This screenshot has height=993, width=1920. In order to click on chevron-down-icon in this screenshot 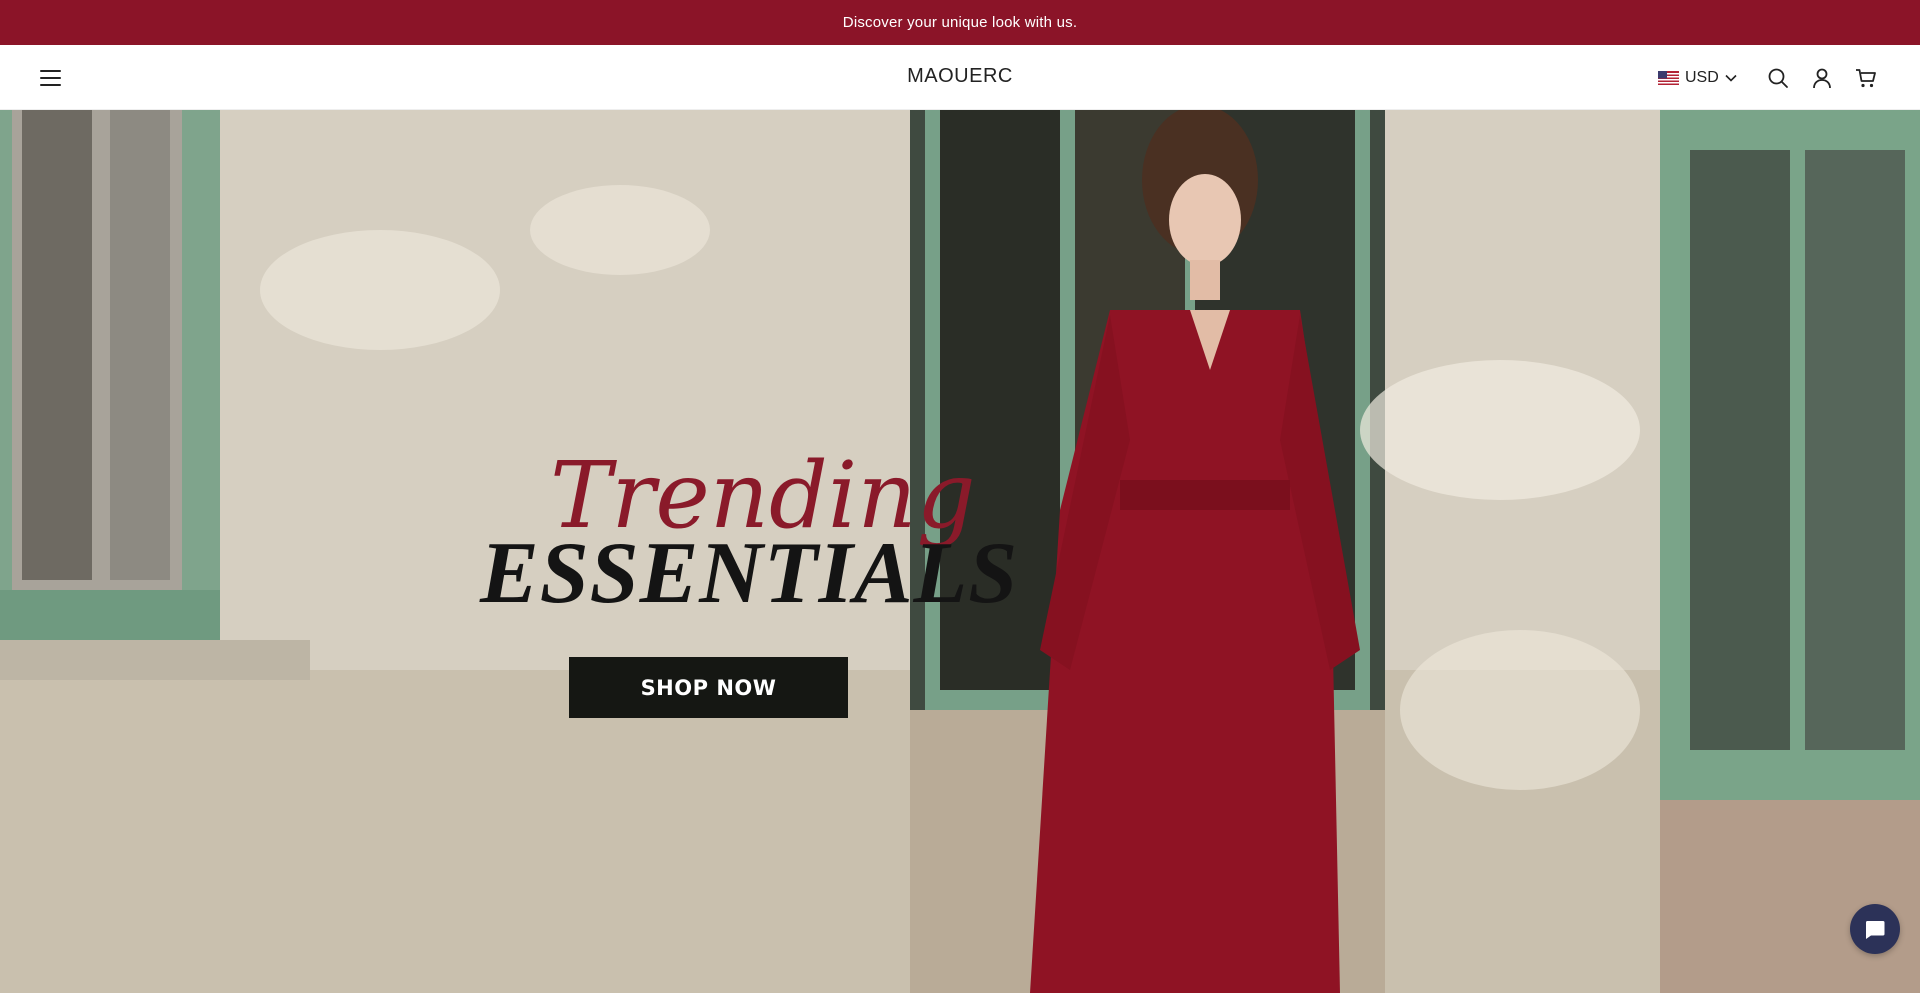, I will do `click(1731, 78)`.